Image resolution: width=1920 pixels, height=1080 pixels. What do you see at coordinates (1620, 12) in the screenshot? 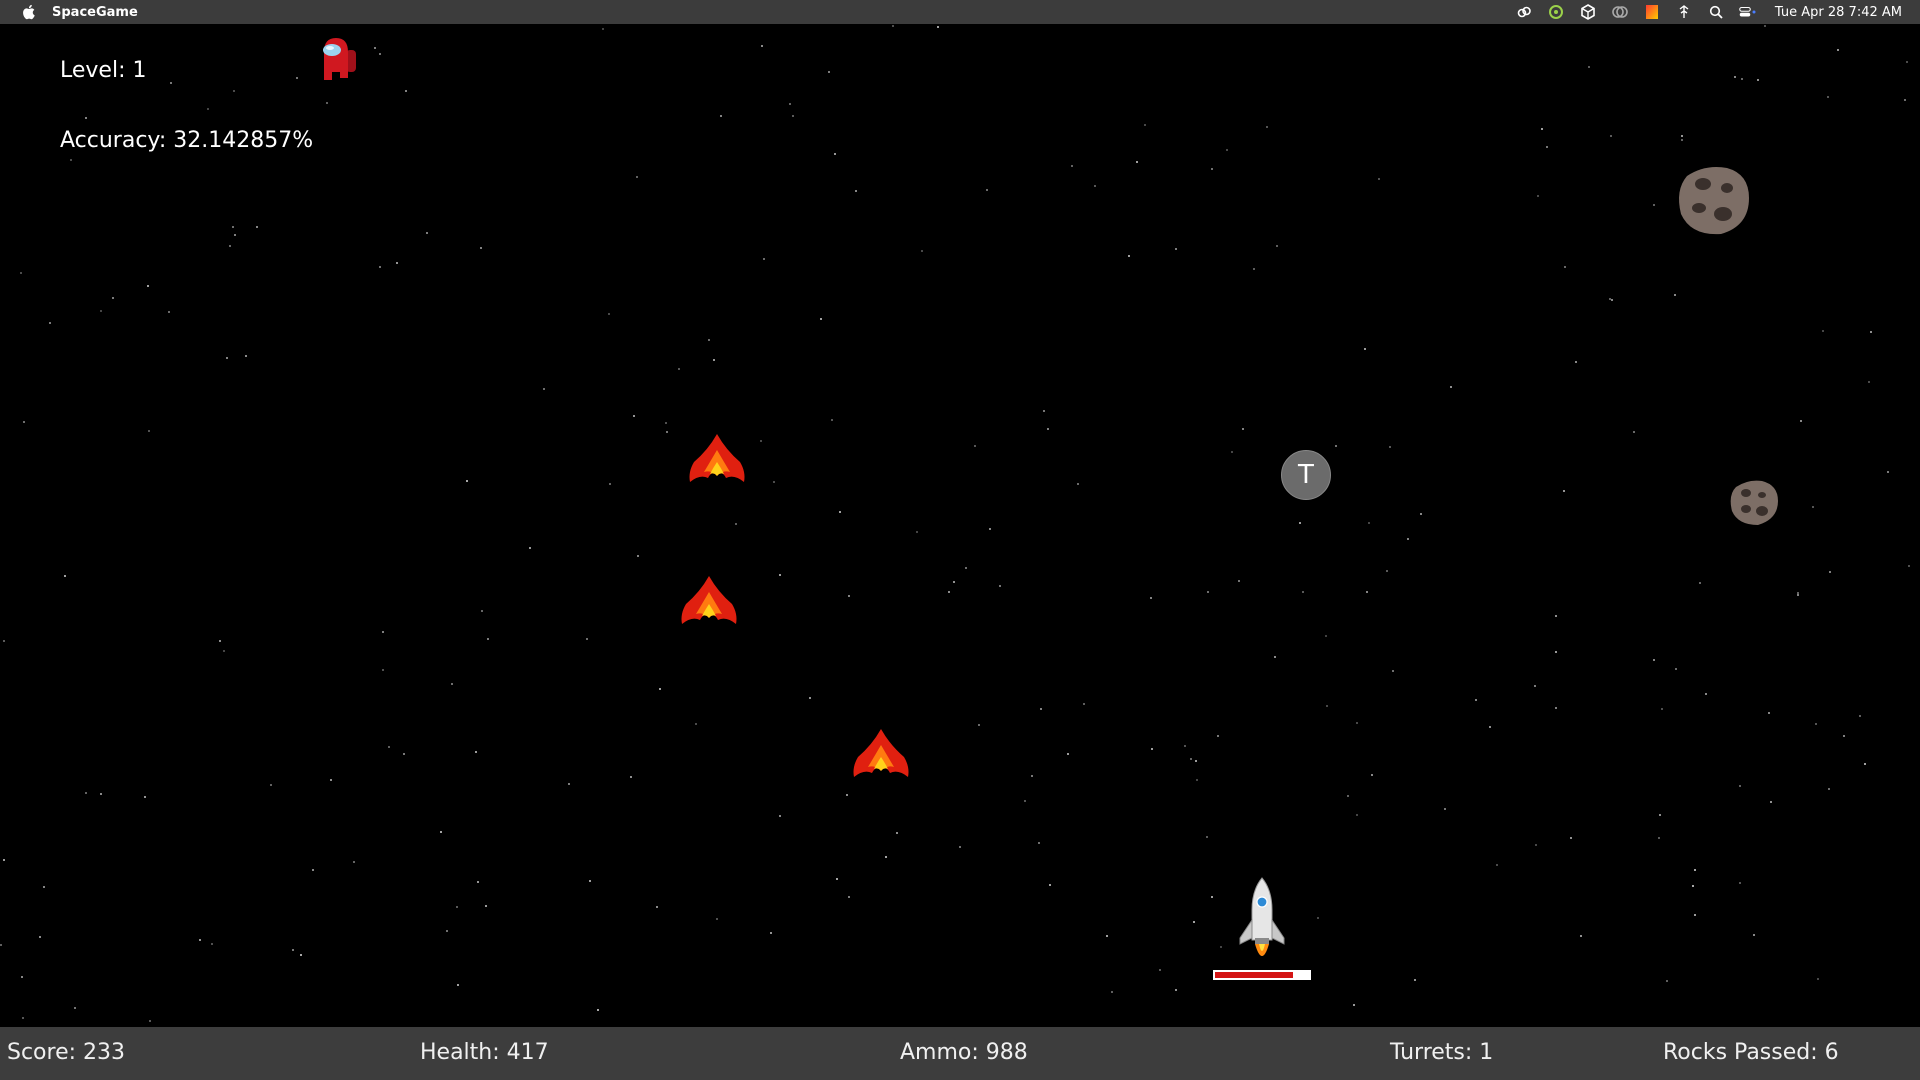
I see `cc-icon` at bounding box center [1620, 12].